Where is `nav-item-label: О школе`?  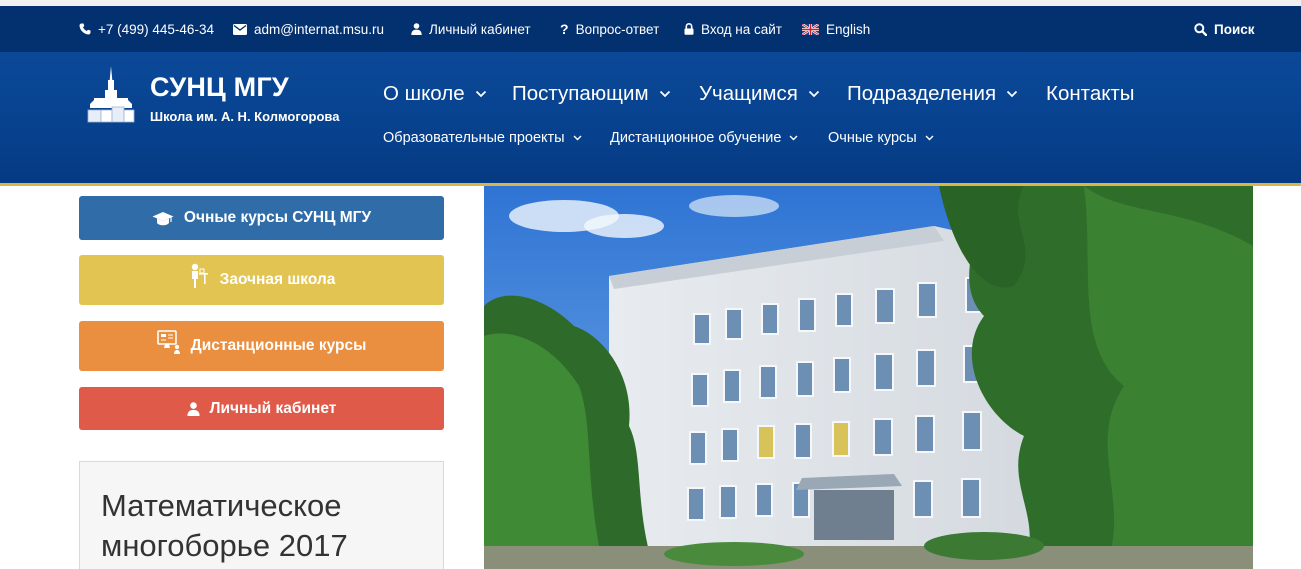
nav-item-label: О школе is located at coordinates (424, 93).